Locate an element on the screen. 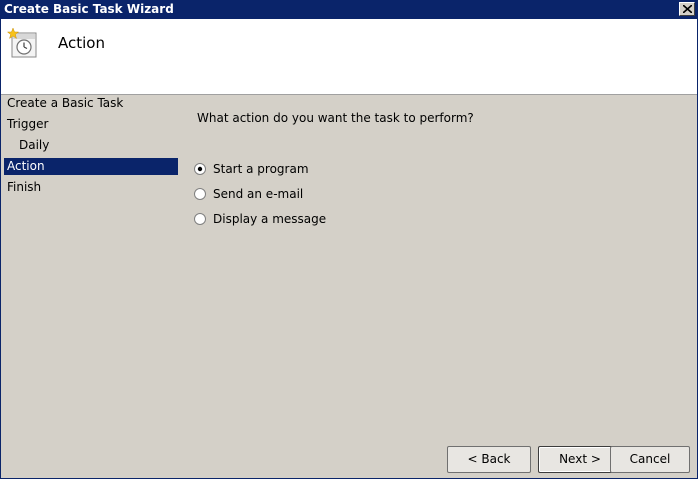  step-label: Create a Basic Task is located at coordinates (65, 103).